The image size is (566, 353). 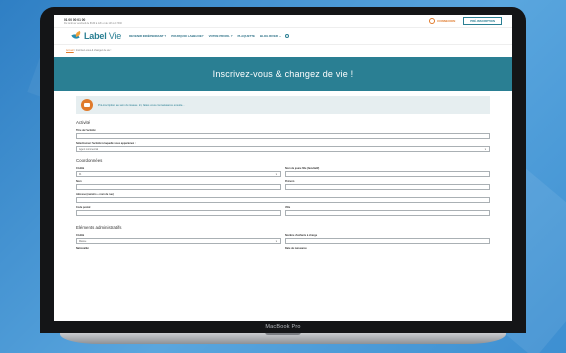 What do you see at coordinates (387, 174) in the screenshot?
I see `nom-jeune-fille-input` at bounding box center [387, 174].